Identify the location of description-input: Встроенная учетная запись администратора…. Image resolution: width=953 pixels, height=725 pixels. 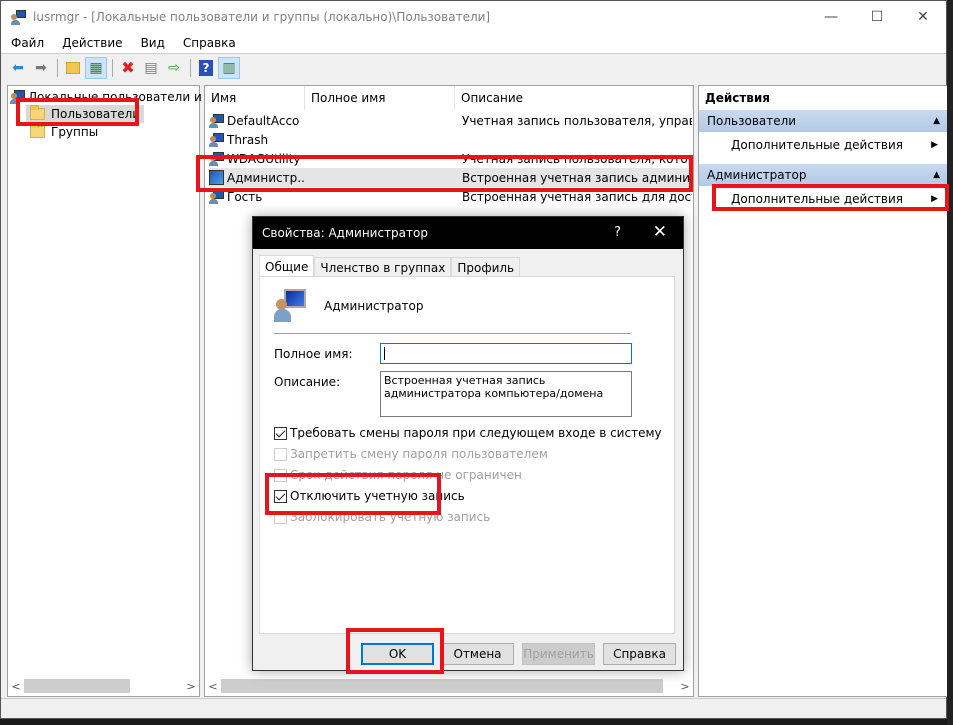
(506, 394).